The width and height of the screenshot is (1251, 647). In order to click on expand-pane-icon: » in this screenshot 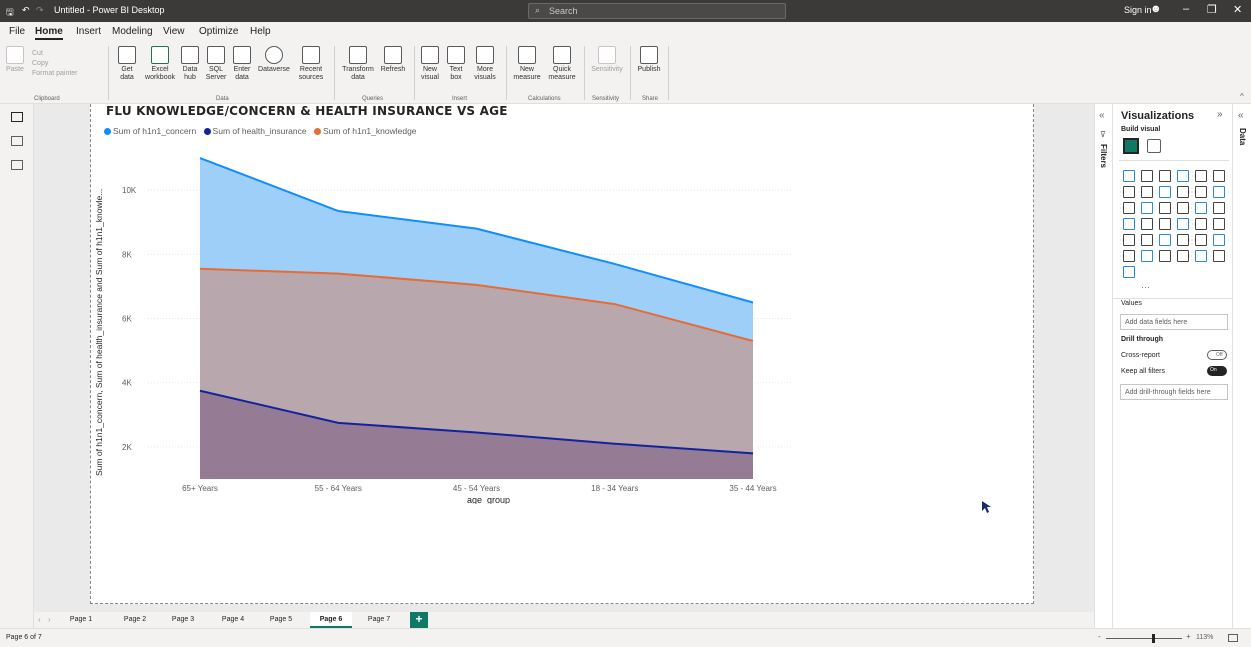, I will do `click(1220, 114)`.